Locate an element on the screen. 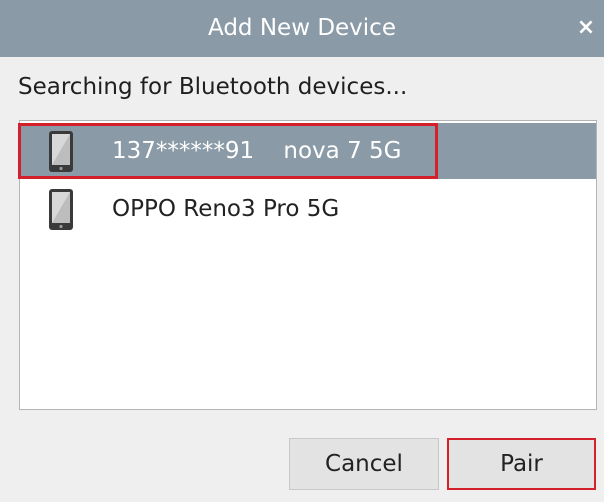  device-label: 137******91 nova 7 5G is located at coordinates (257, 151).